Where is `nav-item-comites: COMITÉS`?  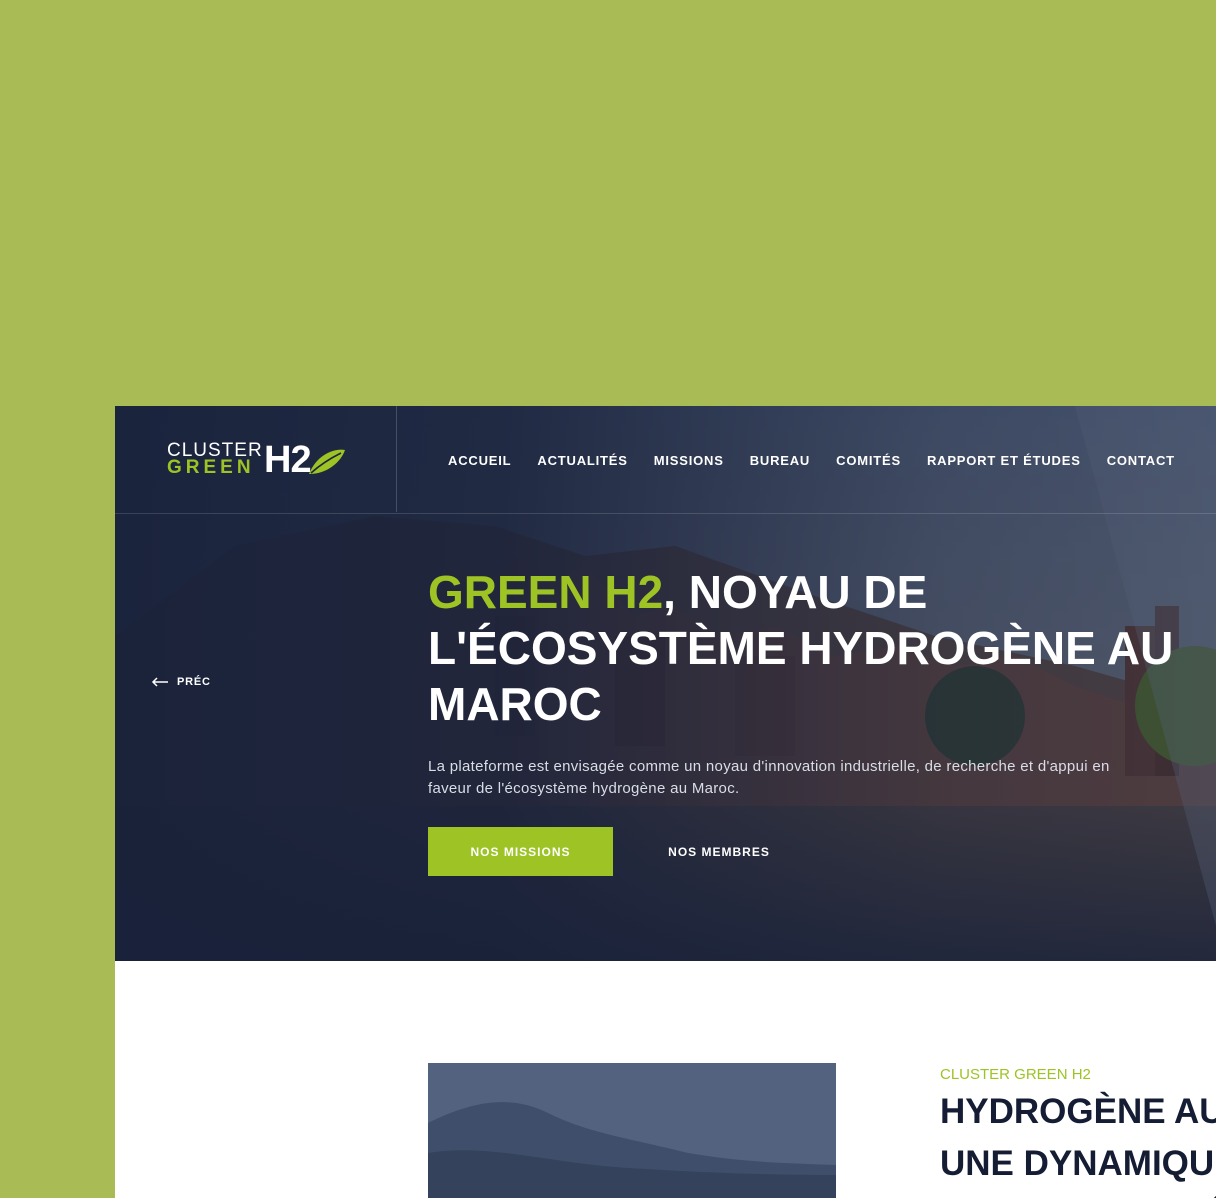
nav-item-comites: COMITÉS is located at coordinates (868, 460).